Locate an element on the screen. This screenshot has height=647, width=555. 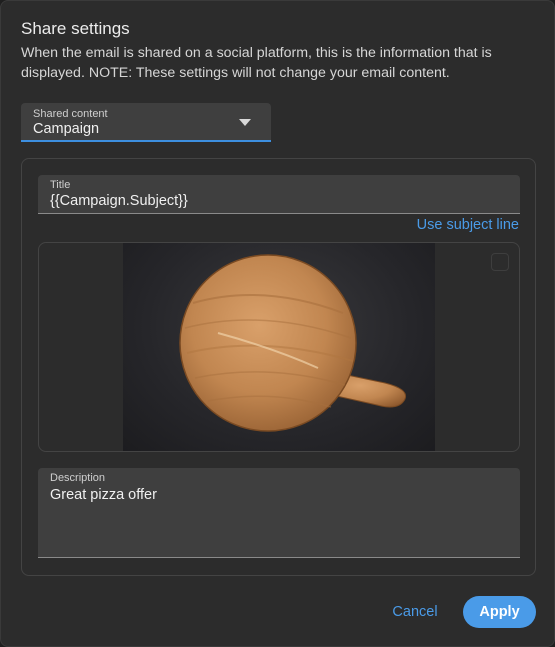
pizza-board-image is located at coordinates (293, 343).